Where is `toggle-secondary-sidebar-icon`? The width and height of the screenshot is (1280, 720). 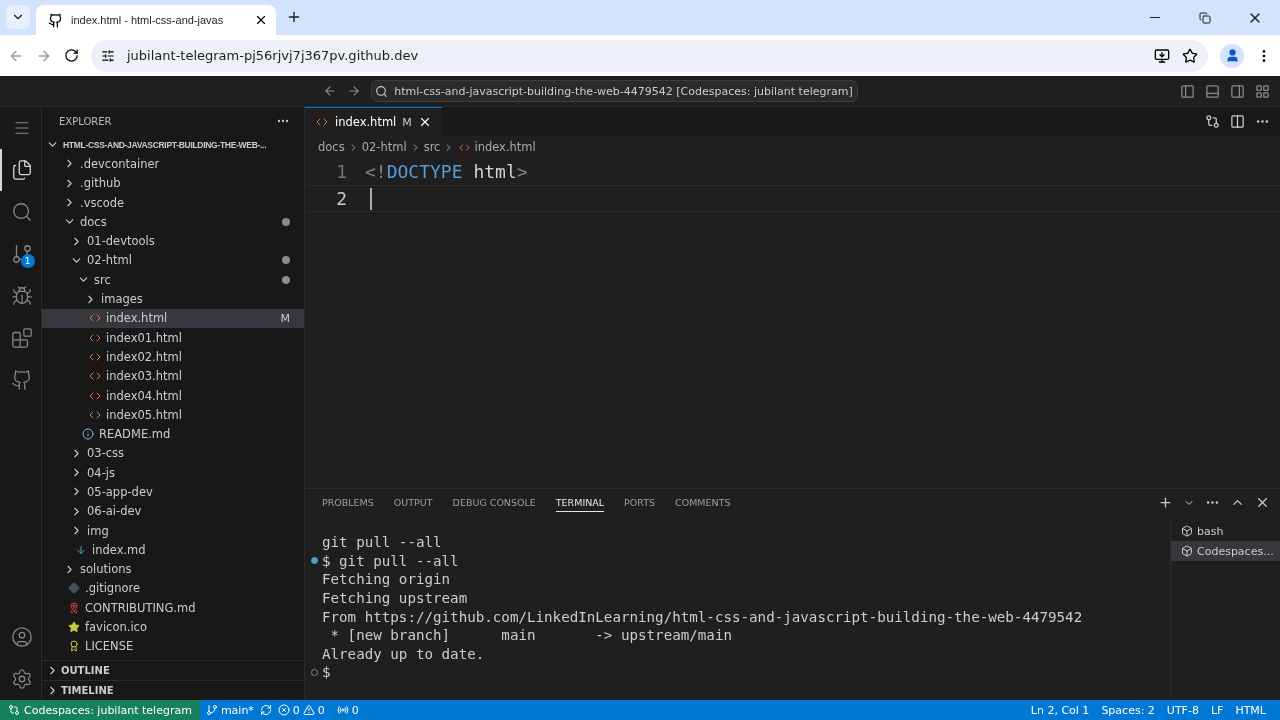 toggle-secondary-sidebar-icon is located at coordinates (1237, 91).